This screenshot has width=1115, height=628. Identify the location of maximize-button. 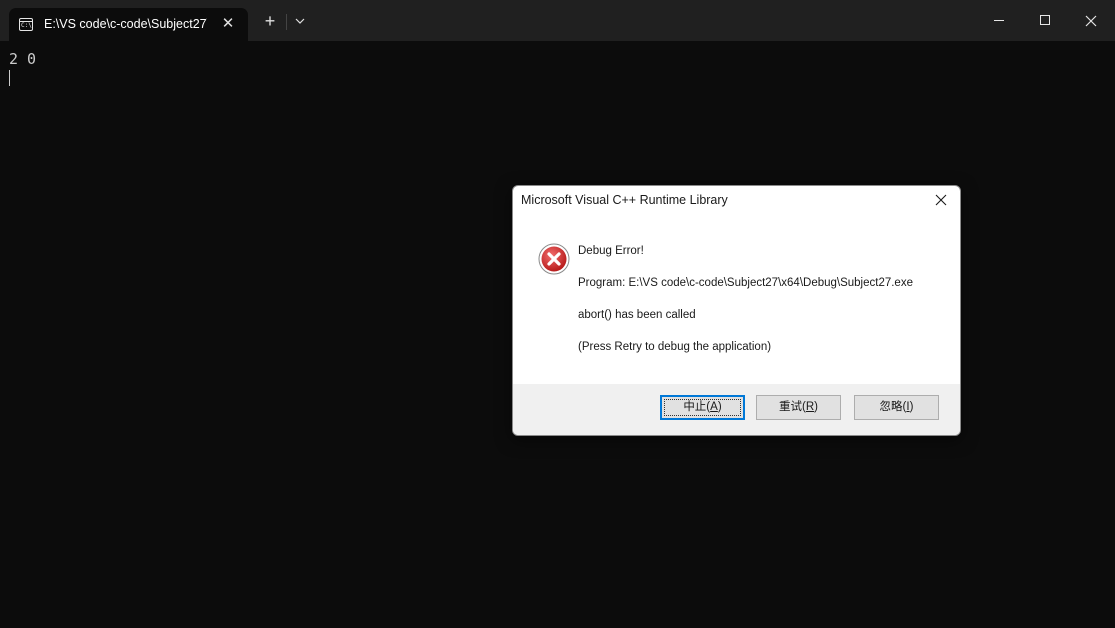
(1045, 20).